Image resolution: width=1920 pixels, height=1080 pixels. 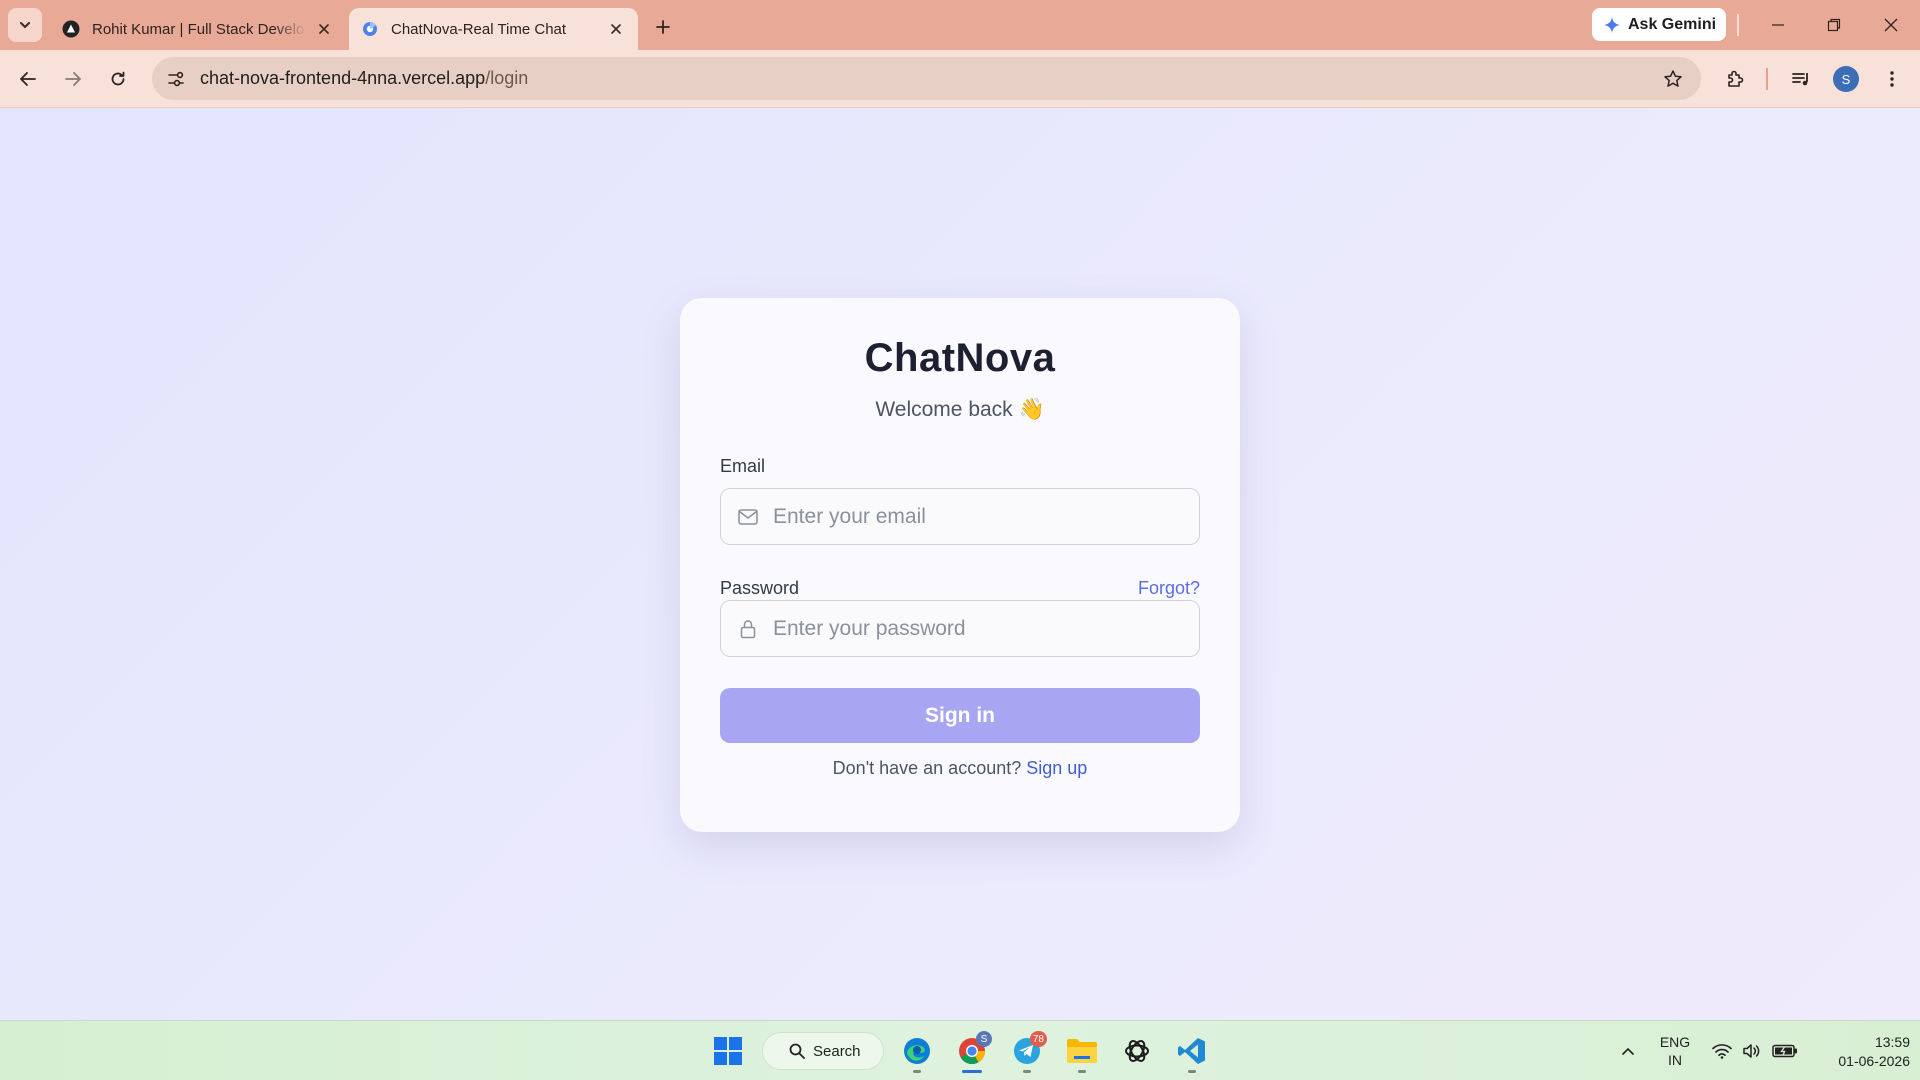 I want to click on sign-up-link: Sign up, so click(x=1056, y=768).